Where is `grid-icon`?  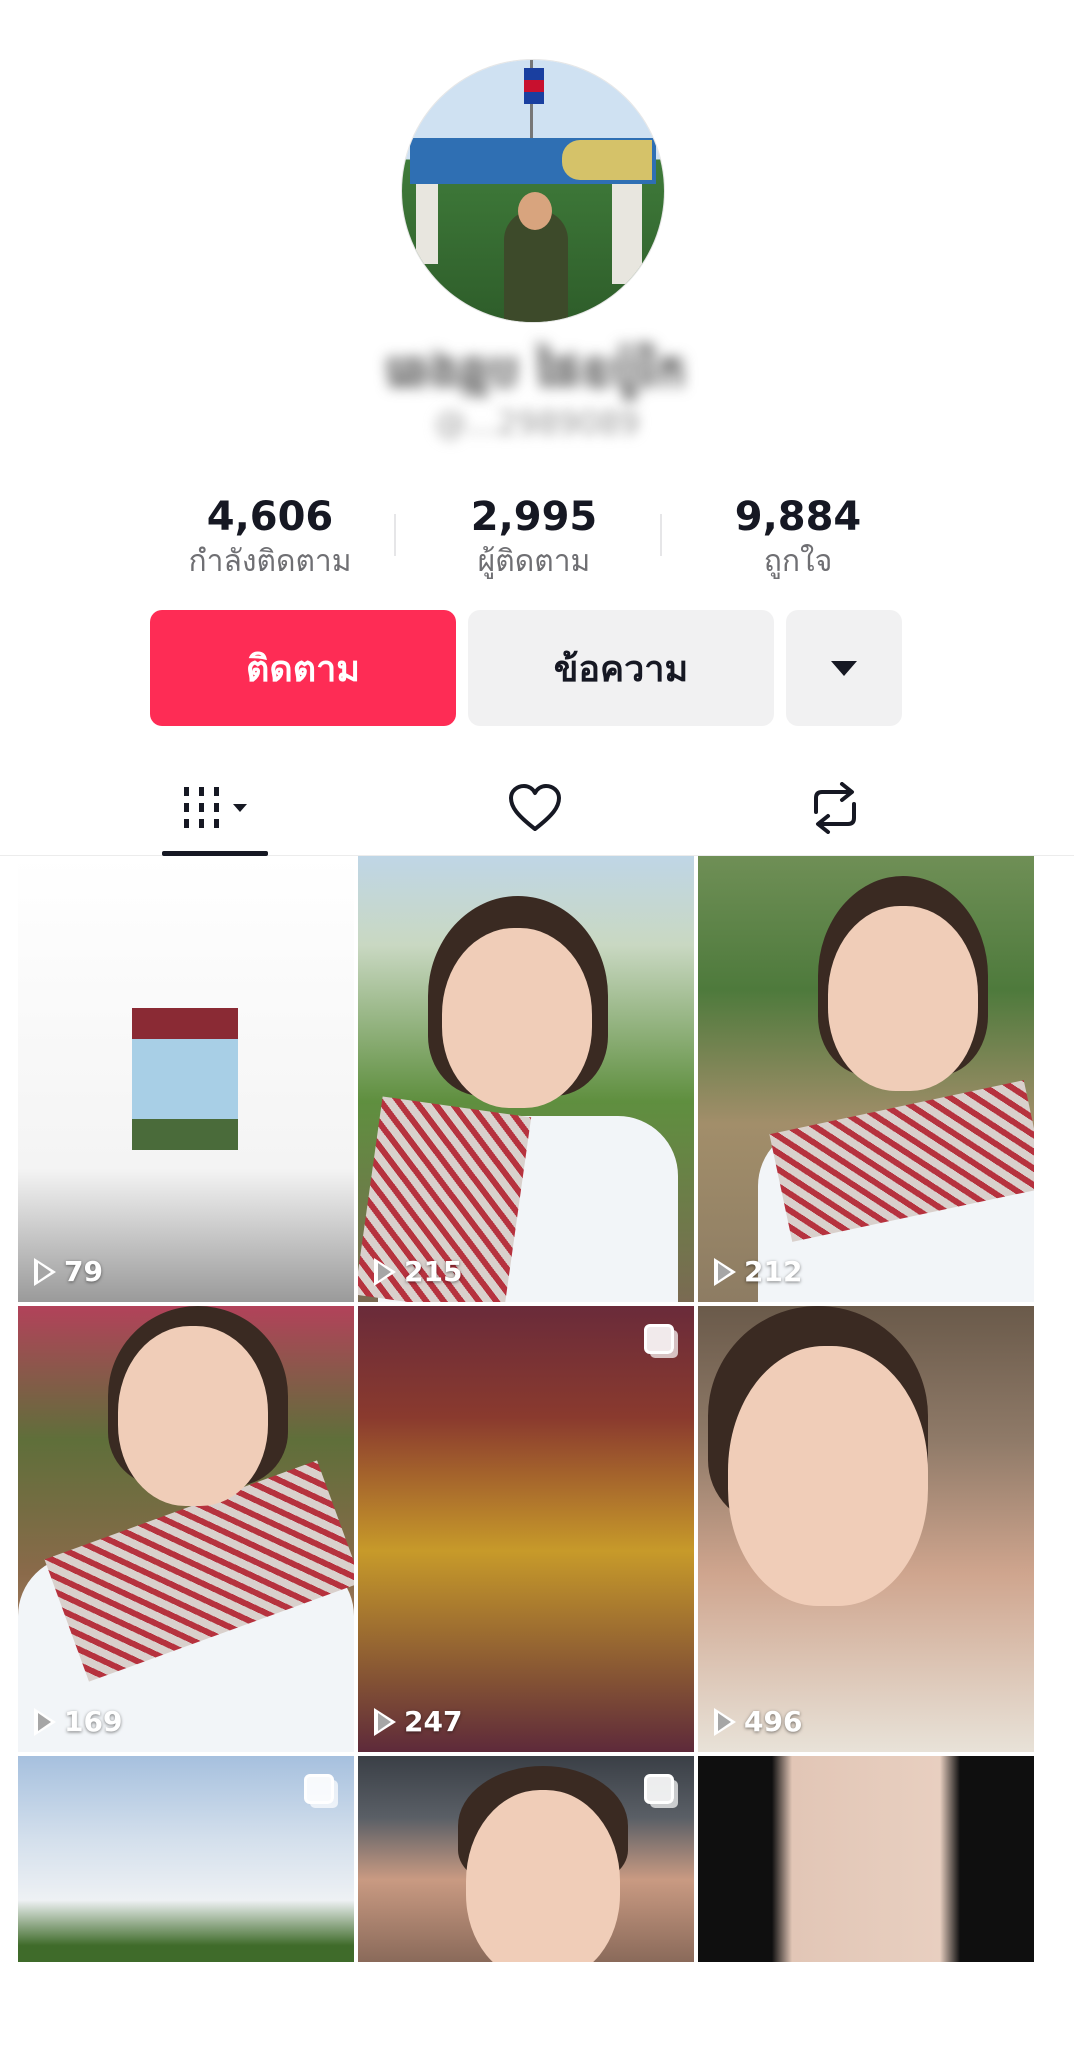
grid-icon is located at coordinates (215, 808).